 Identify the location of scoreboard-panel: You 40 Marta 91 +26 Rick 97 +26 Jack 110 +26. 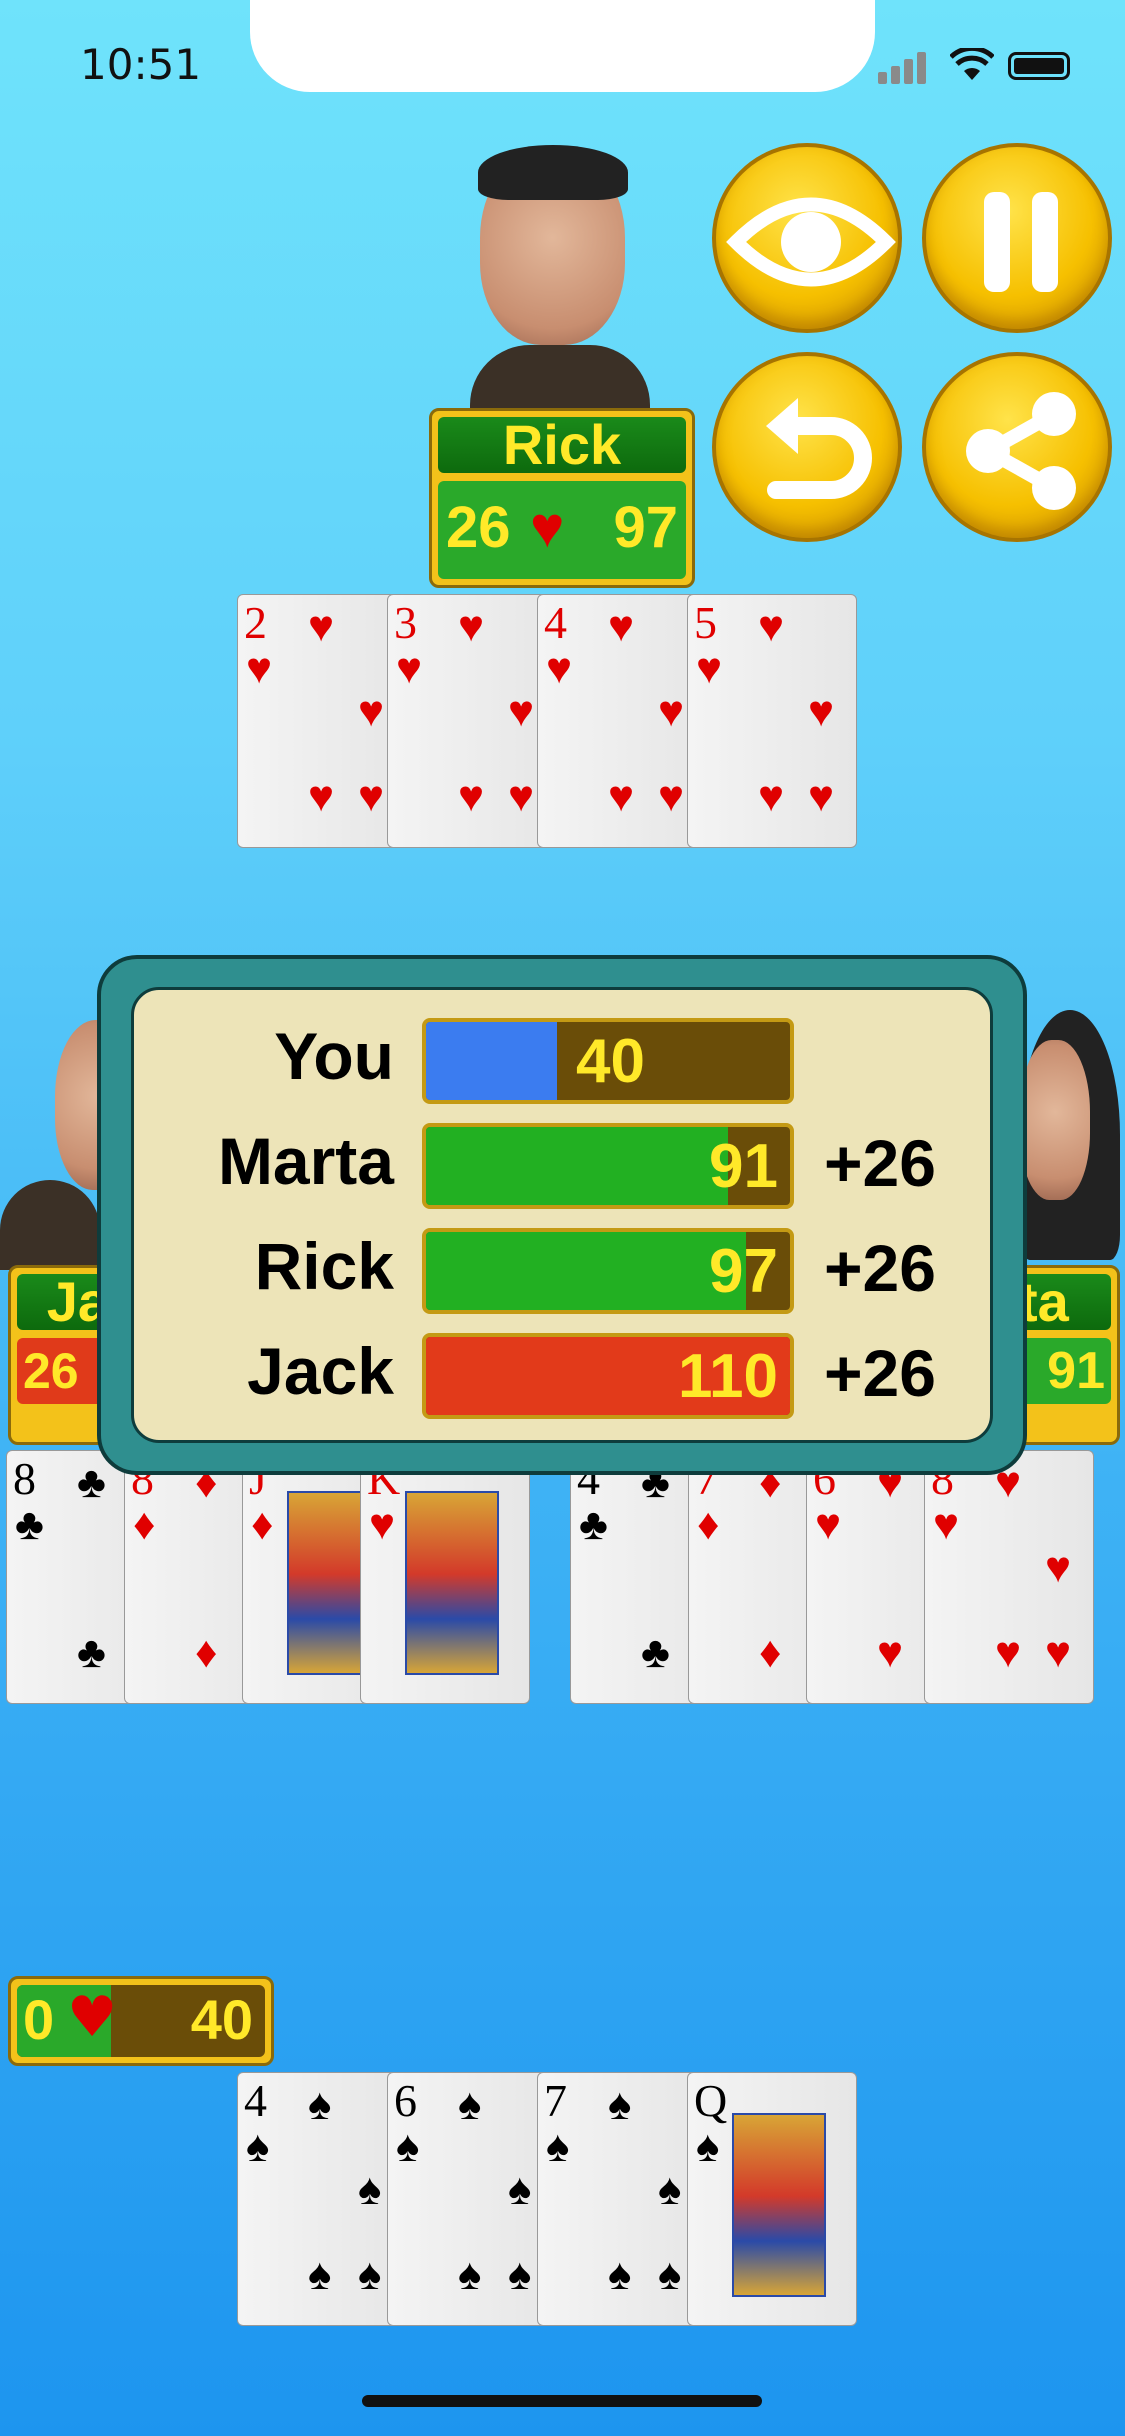
(562, 1215).